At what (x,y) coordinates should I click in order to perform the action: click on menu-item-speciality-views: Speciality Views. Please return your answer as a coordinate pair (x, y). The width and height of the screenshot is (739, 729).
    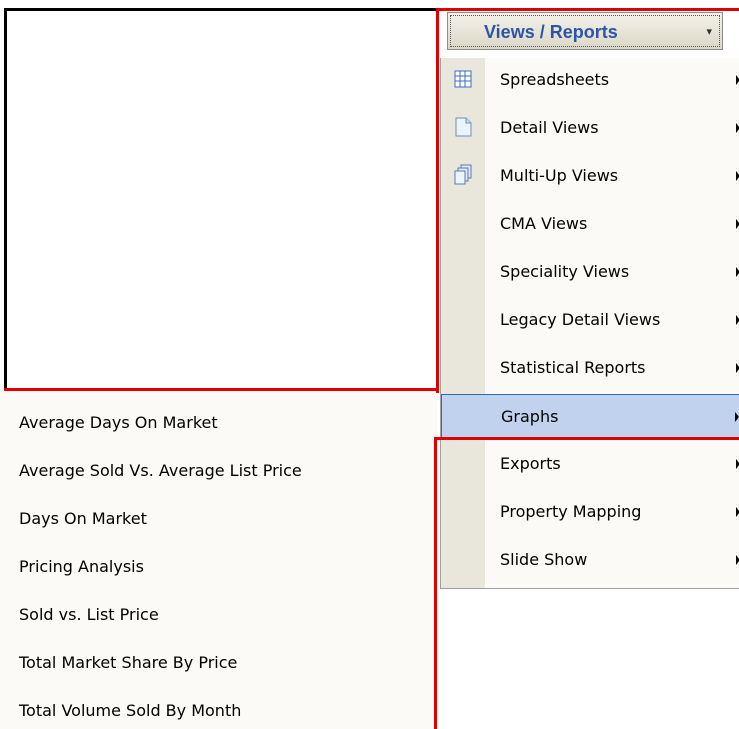
    Looking at the image, I should click on (590, 272).